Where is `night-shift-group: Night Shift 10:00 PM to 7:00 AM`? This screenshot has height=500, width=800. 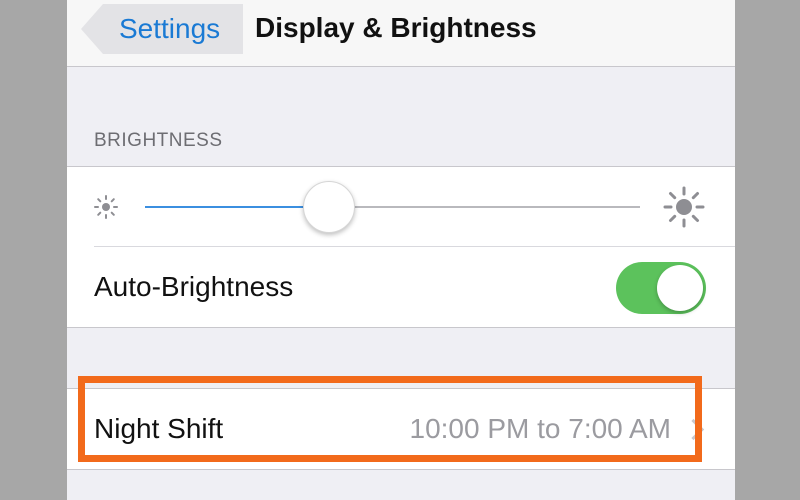
night-shift-group: Night Shift 10:00 PM to 7:00 AM is located at coordinates (401, 429).